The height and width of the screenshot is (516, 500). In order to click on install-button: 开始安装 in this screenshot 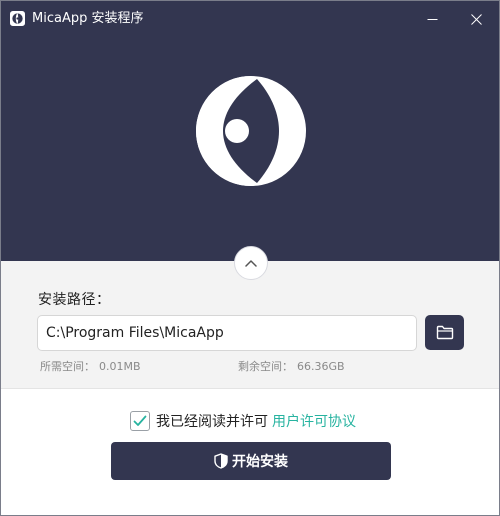, I will do `click(251, 461)`.